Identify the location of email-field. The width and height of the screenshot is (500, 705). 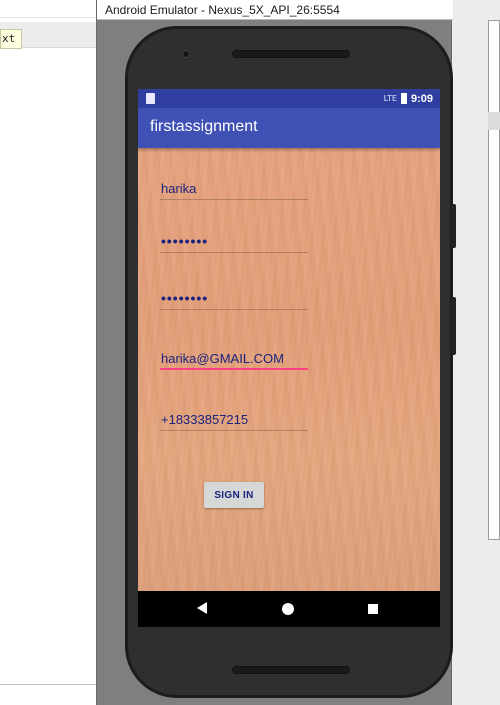
(234, 358).